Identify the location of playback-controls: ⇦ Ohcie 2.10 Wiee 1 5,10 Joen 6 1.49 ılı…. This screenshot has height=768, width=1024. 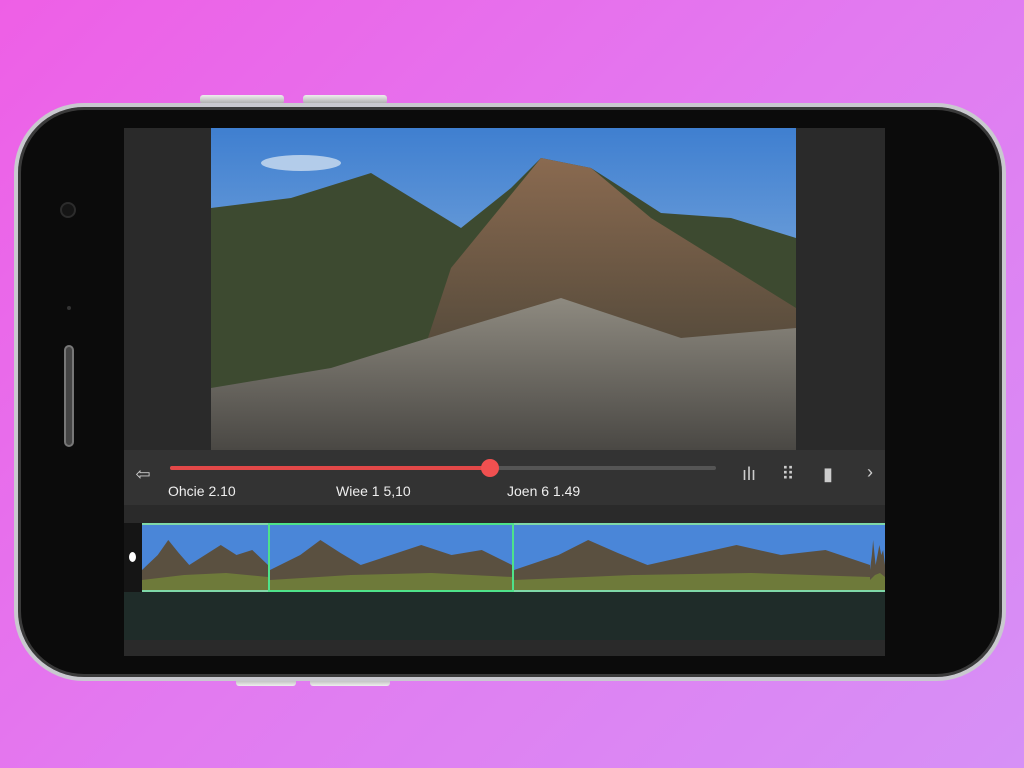
(504, 477).